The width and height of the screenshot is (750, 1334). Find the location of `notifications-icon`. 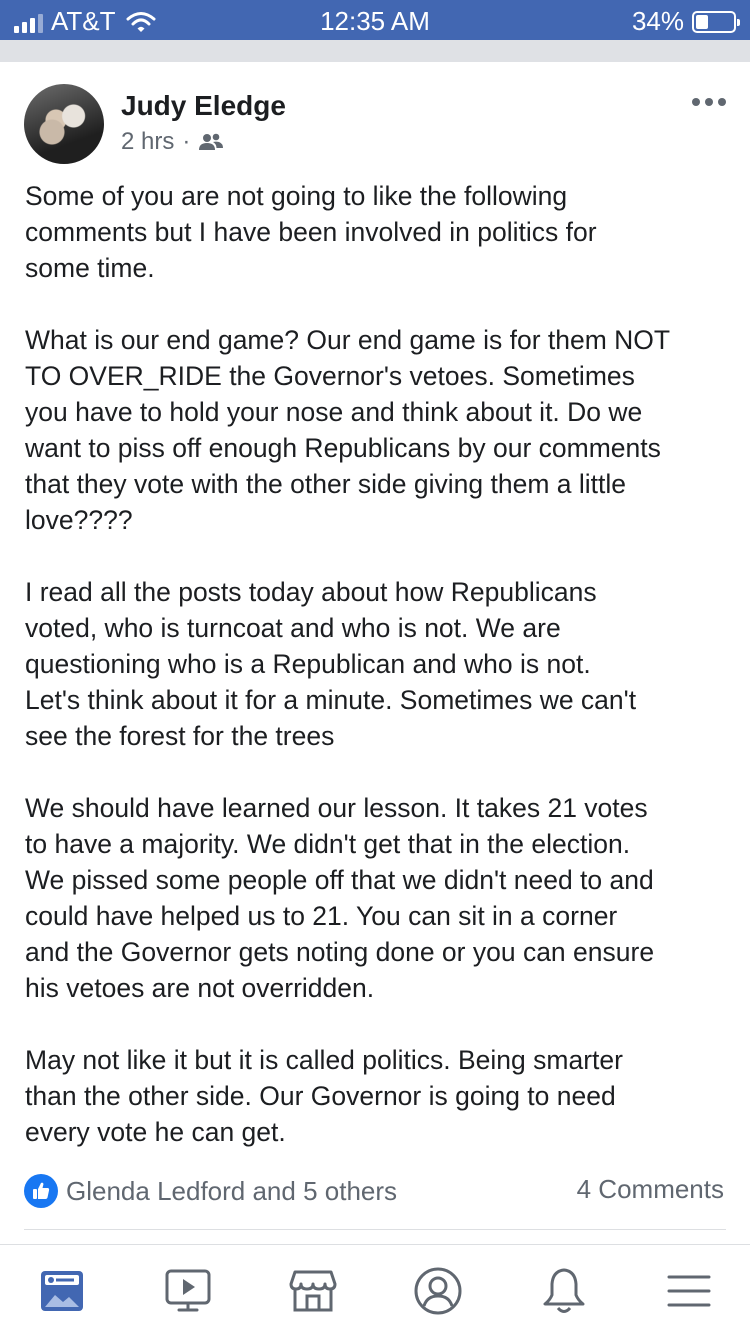

notifications-icon is located at coordinates (564, 1290).